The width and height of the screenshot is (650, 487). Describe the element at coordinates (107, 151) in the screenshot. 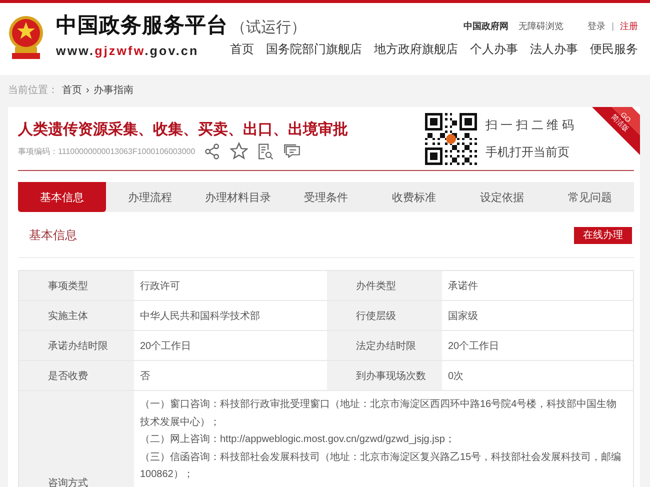

I see `item-code: 事项编码：11100000000013063F1000106003000` at that location.